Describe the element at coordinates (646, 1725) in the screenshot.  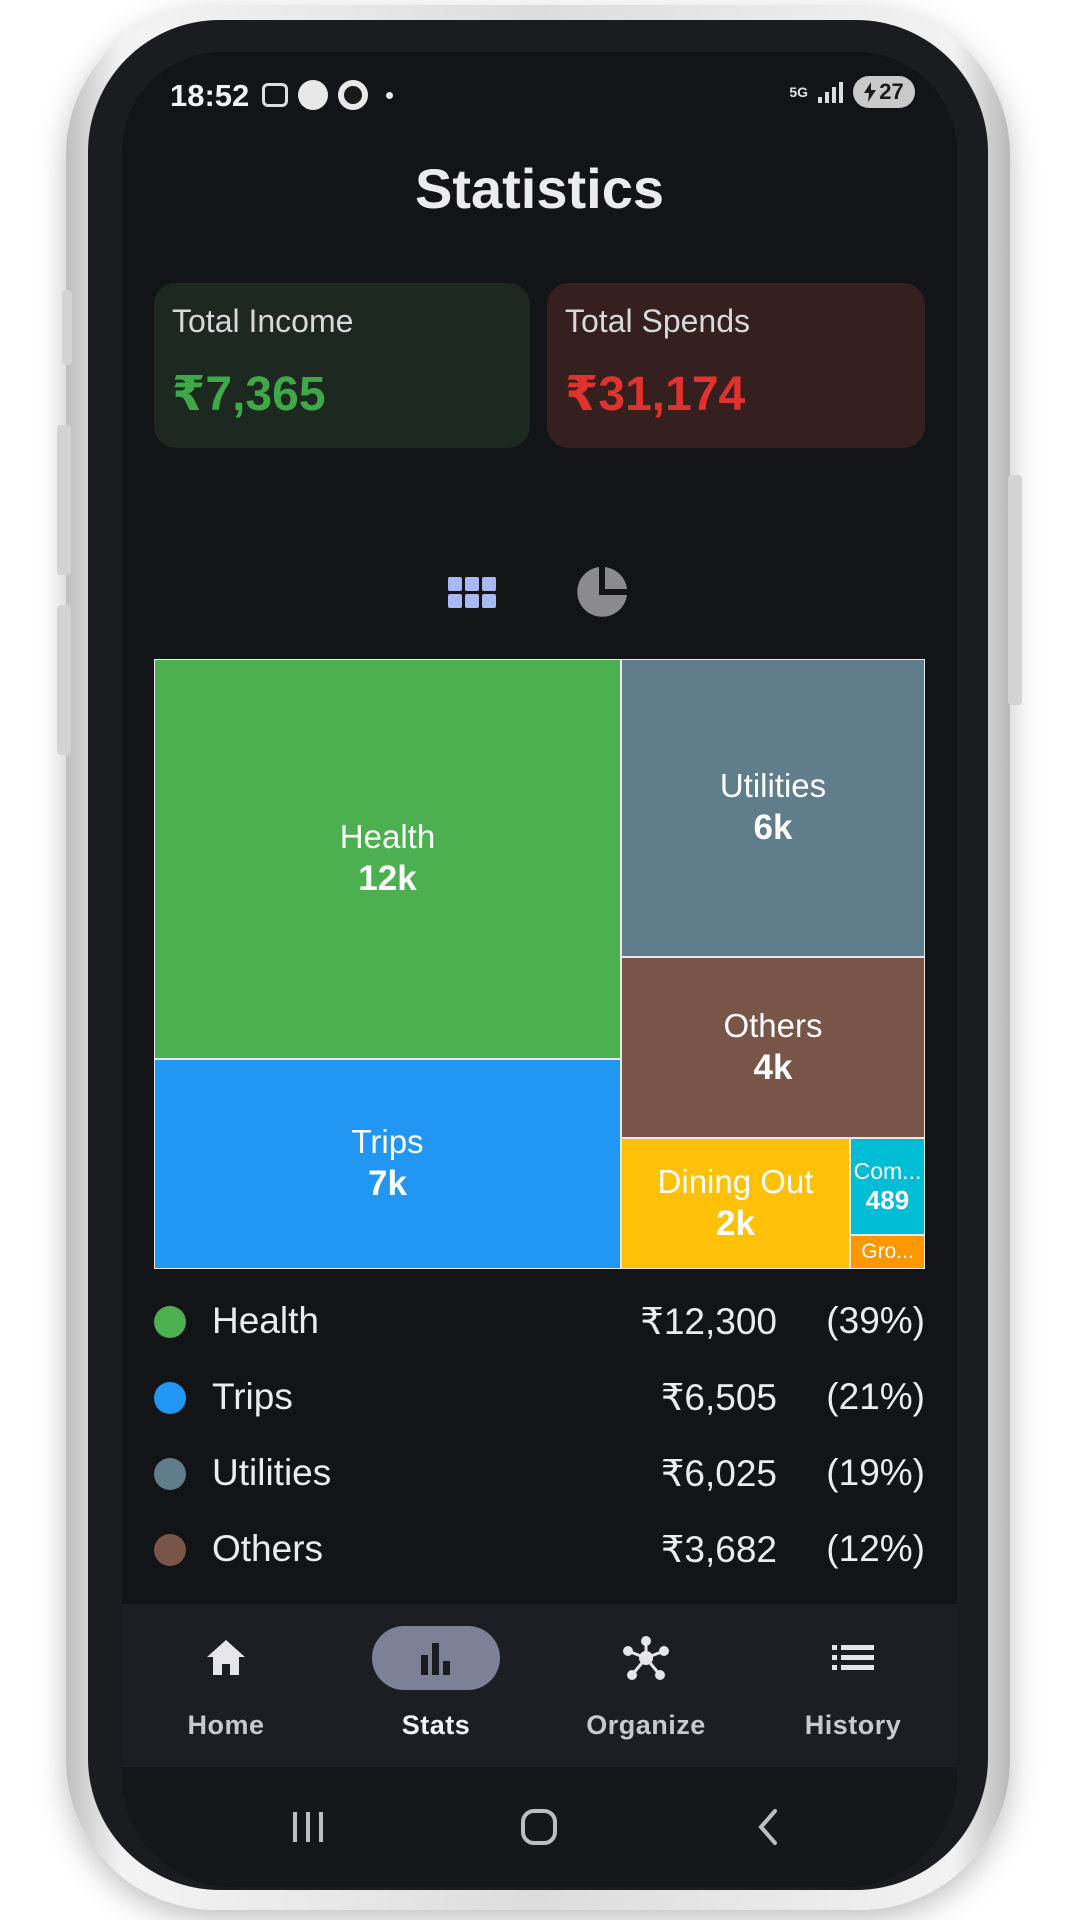
I see `nav-label: Organize` at that location.